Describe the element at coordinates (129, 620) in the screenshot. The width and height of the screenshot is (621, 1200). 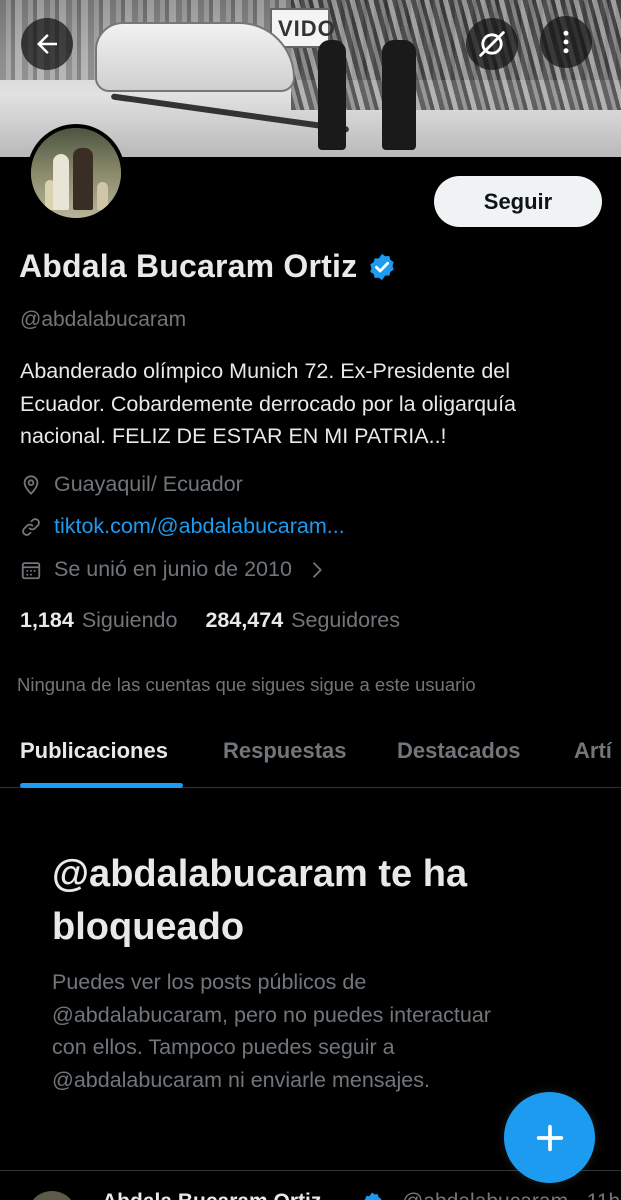
I see `following-label: Siguiendo` at that location.